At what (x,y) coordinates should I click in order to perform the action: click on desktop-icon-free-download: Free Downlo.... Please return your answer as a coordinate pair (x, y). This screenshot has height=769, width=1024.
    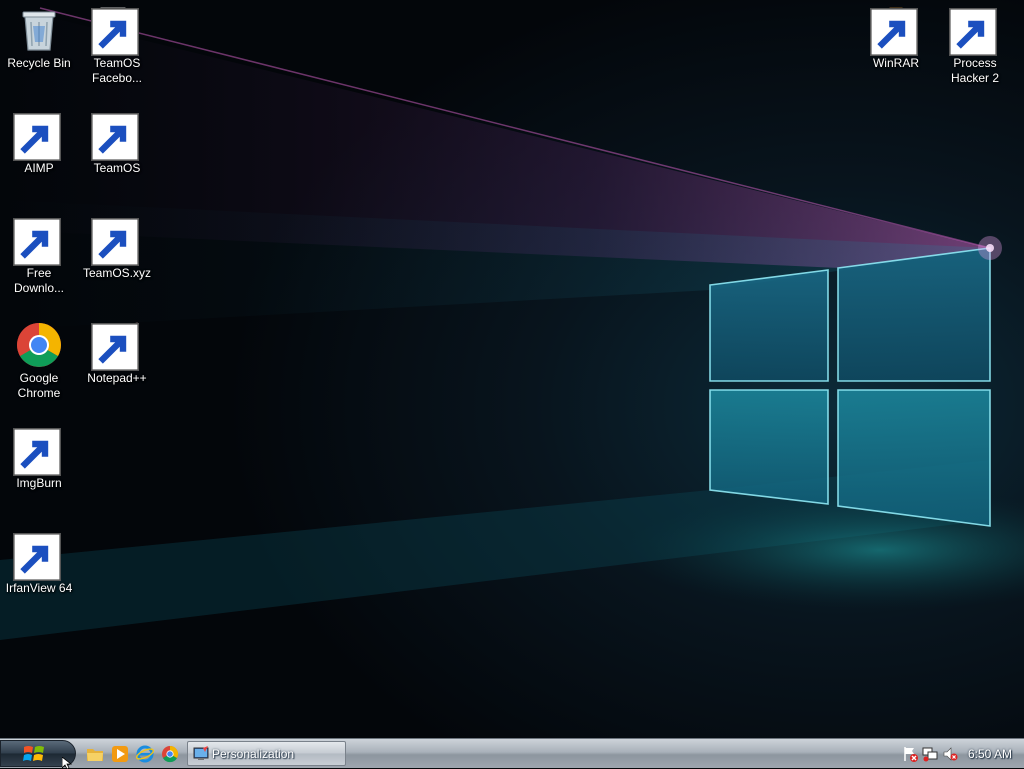
    Looking at the image, I should click on (39, 258).